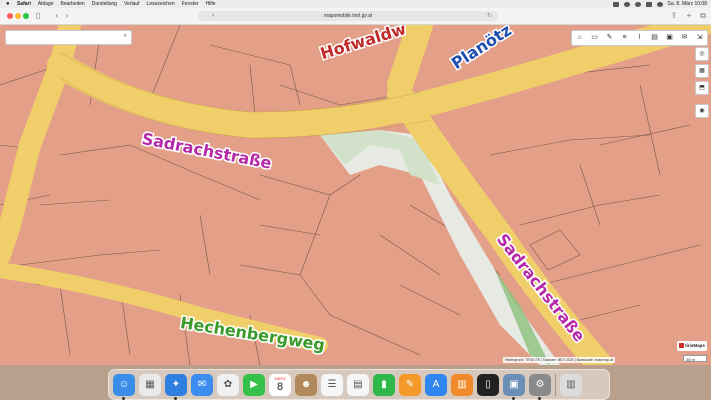 The width and height of the screenshot is (711, 400). Describe the element at coordinates (615, 4) in the screenshot. I see `battery-icon` at that location.